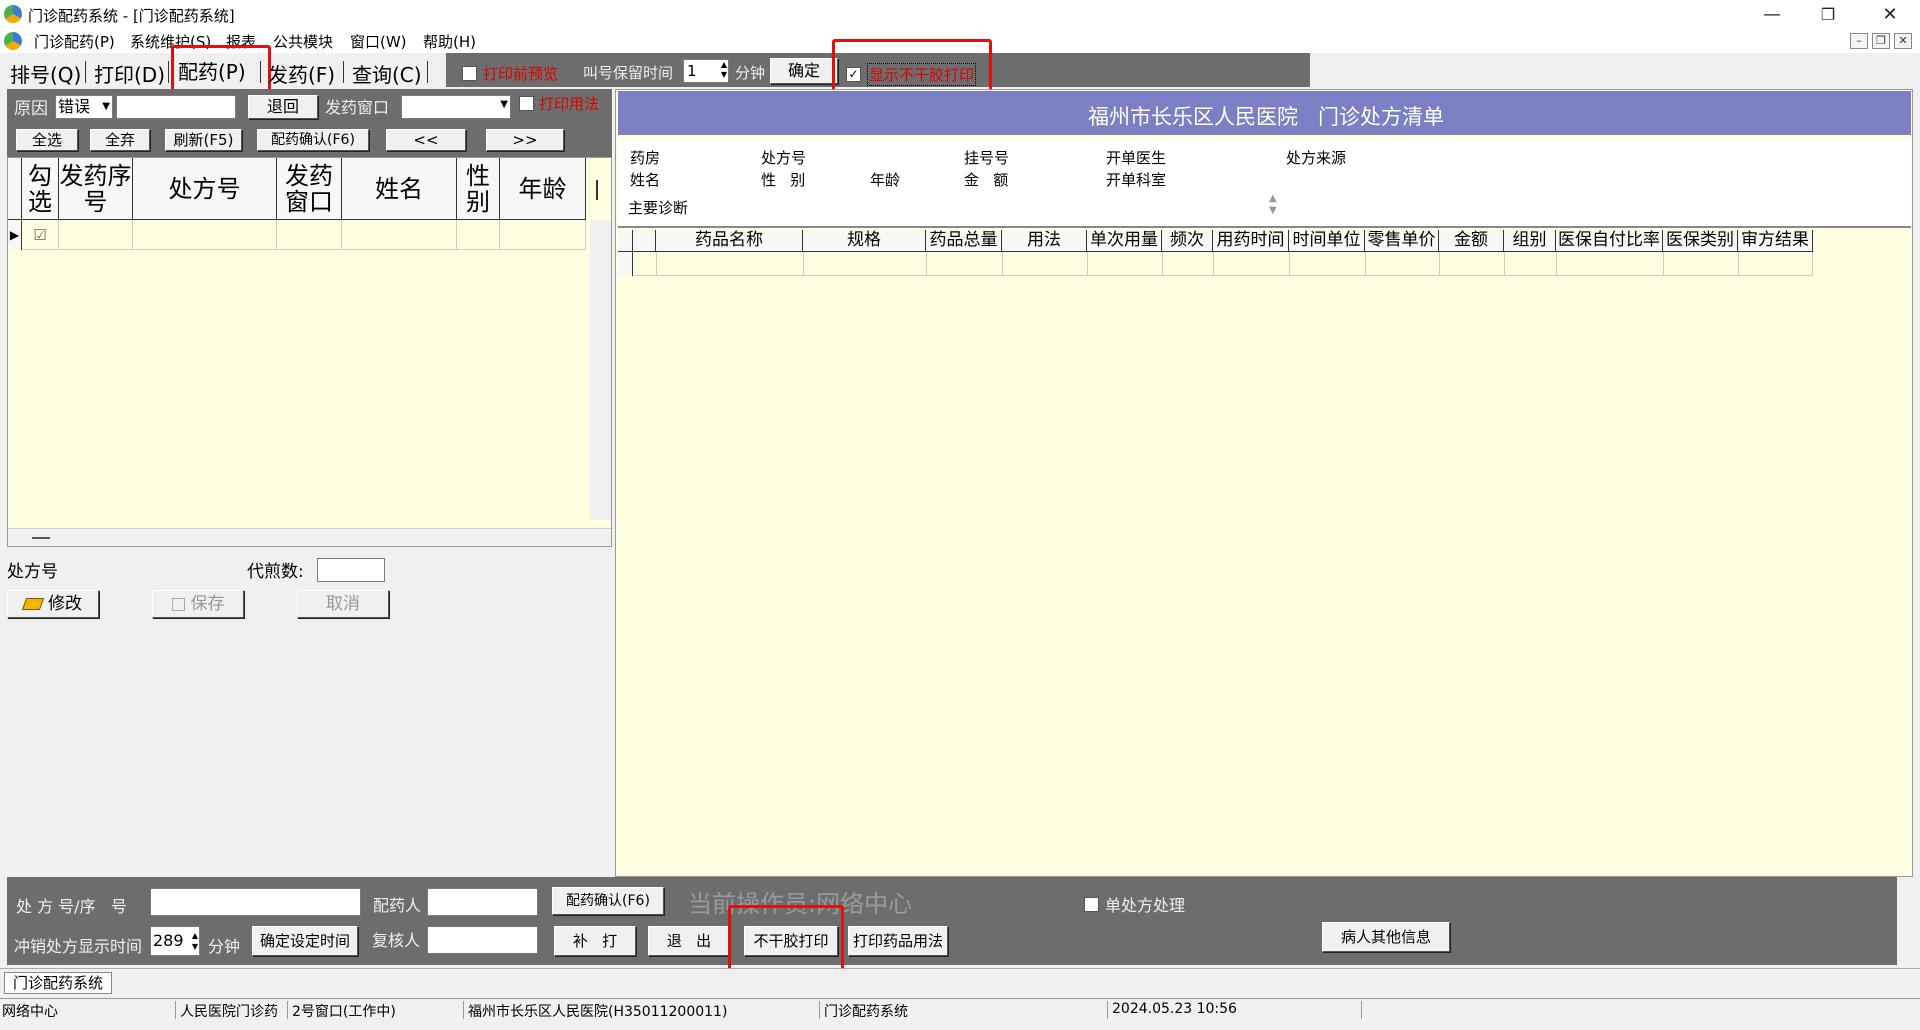  What do you see at coordinates (898, 941) in the screenshot?
I see `print-usage-button: 打印药品用法` at bounding box center [898, 941].